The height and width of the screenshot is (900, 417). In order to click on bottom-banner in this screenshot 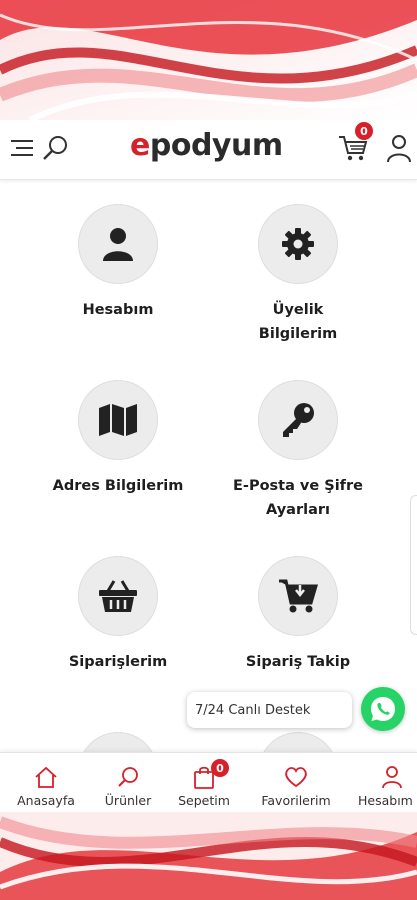, I will do `click(208, 856)`.